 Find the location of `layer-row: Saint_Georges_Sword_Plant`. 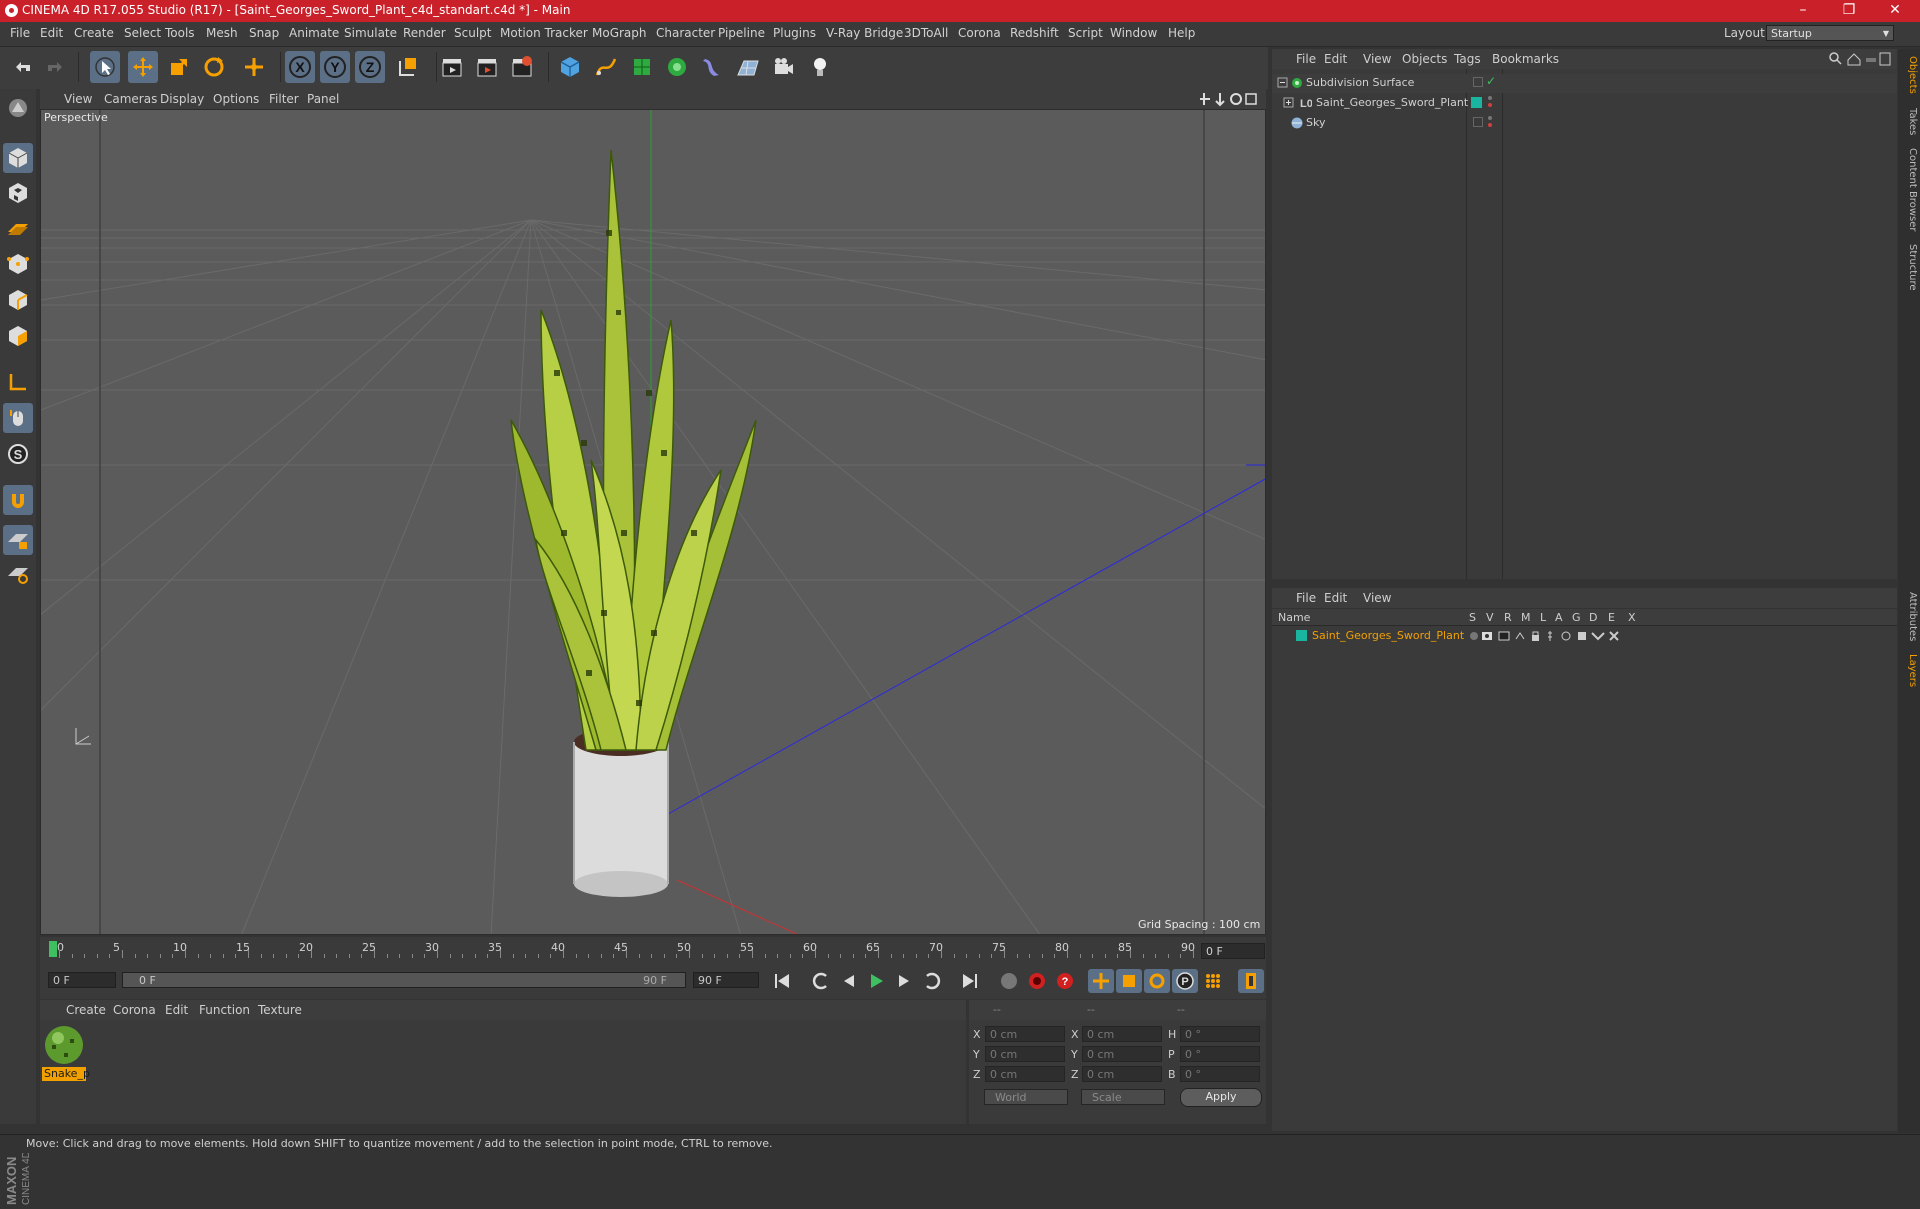

layer-row: Saint_Georges_Sword_Plant is located at coordinates (1584, 636).